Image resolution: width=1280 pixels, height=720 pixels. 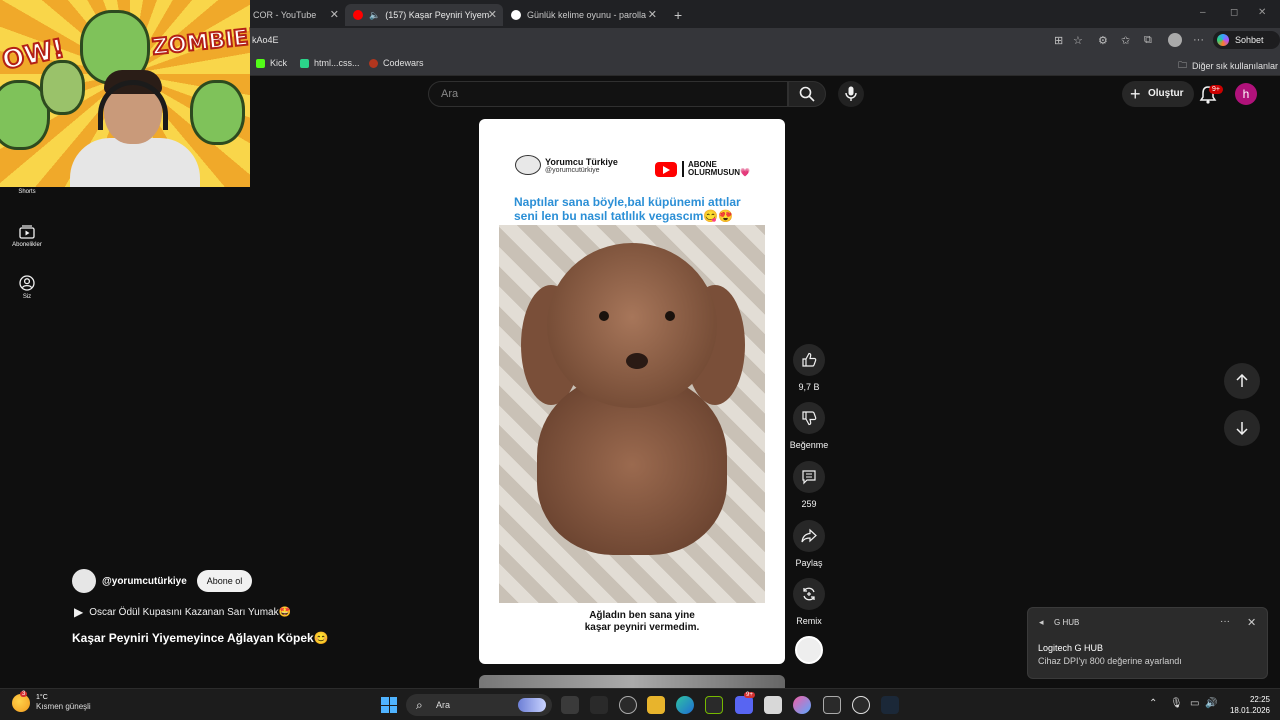 I want to click on copilot-icon, so click(x=1223, y=40).